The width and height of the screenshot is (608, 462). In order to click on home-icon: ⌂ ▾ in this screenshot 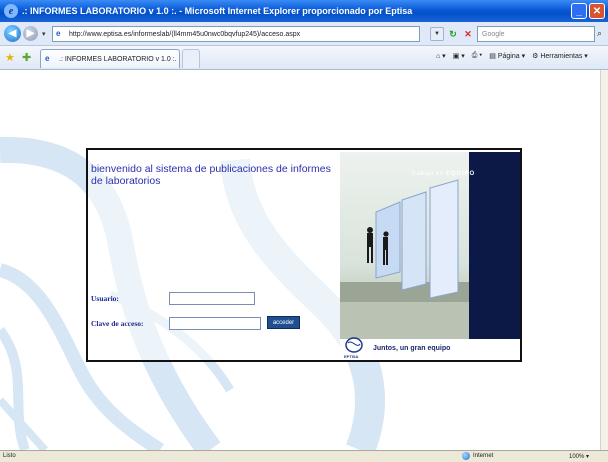, I will do `click(441, 56)`.